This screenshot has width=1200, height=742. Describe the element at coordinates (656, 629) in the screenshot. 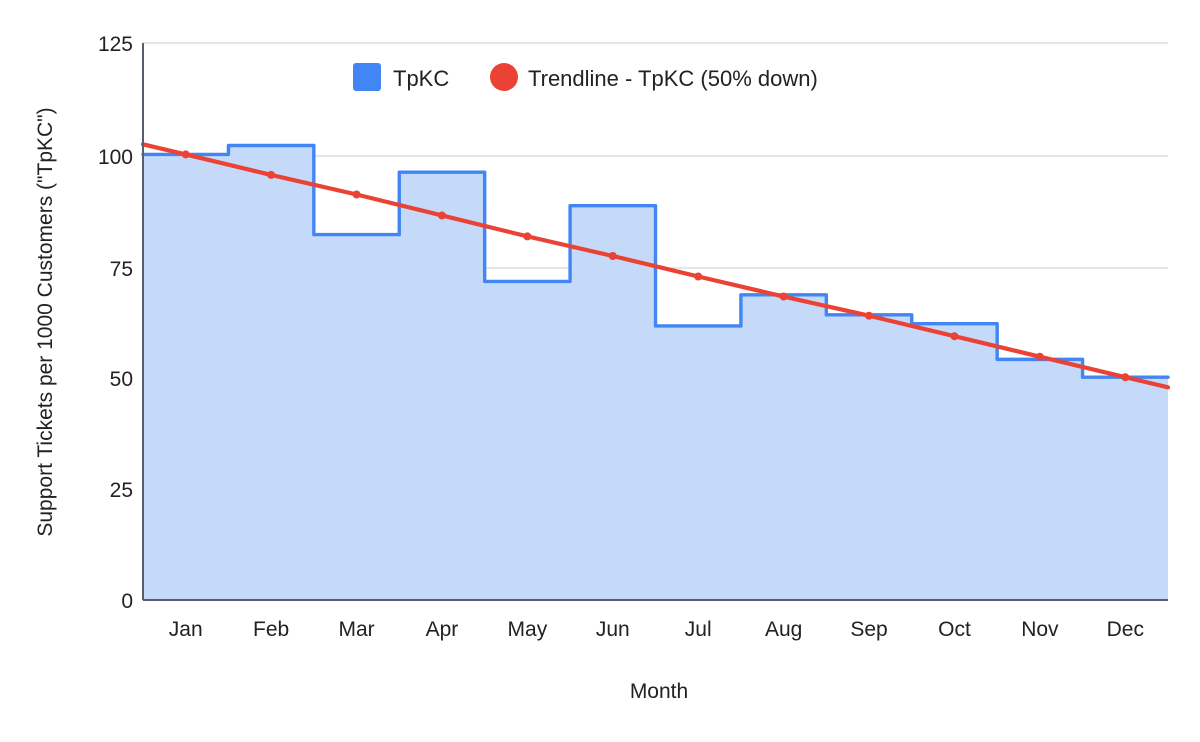

I see `x-axis-tick-labels: Jan Feb Mar Apr May Jun Jul Aug Sep Oct Nov Dec` at that location.